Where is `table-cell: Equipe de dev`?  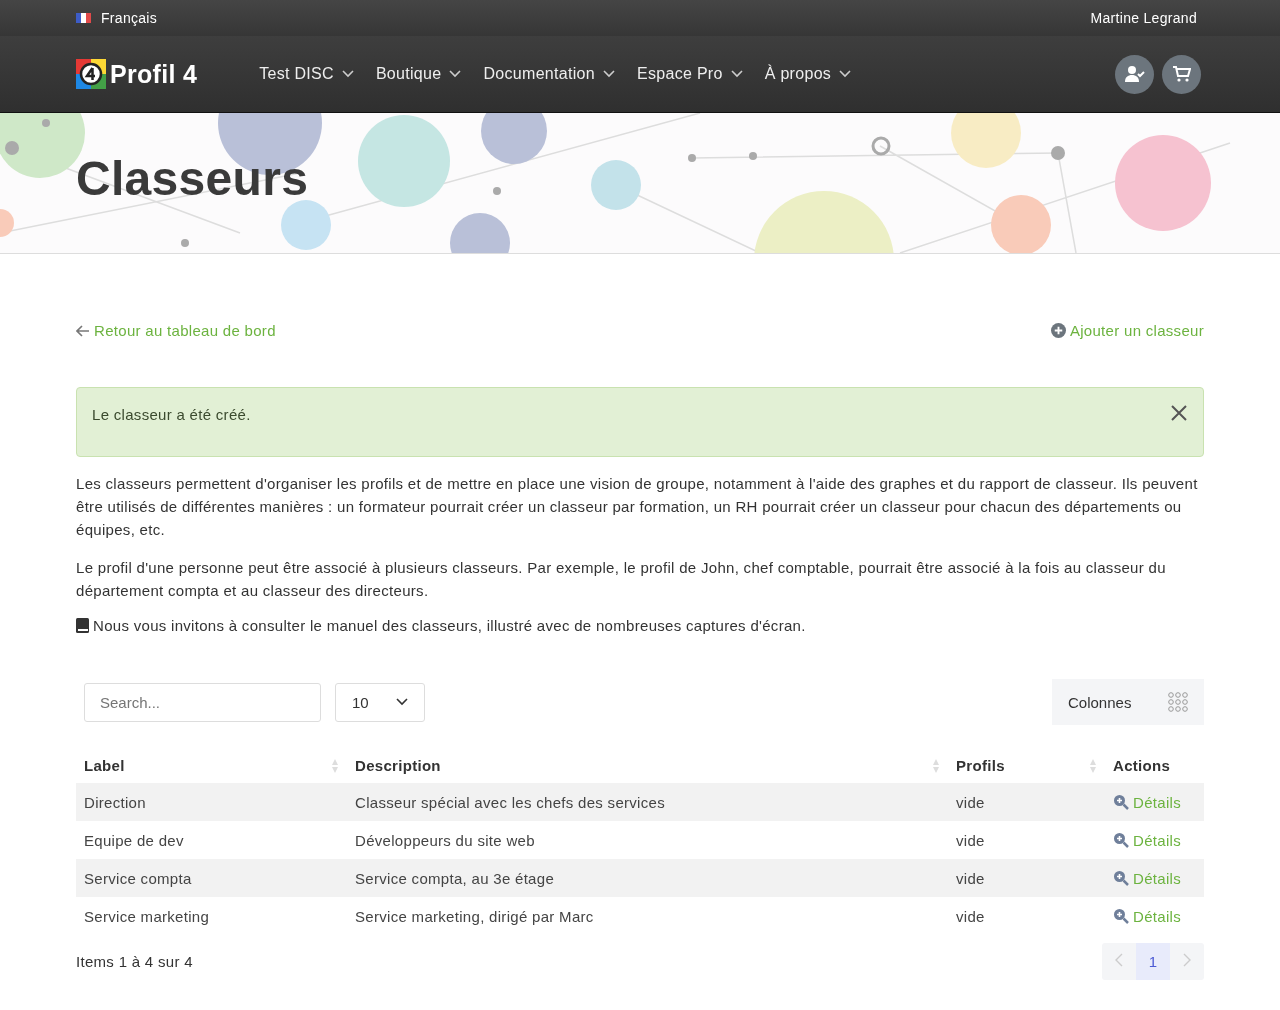
table-cell: Equipe de dev is located at coordinates (211, 840).